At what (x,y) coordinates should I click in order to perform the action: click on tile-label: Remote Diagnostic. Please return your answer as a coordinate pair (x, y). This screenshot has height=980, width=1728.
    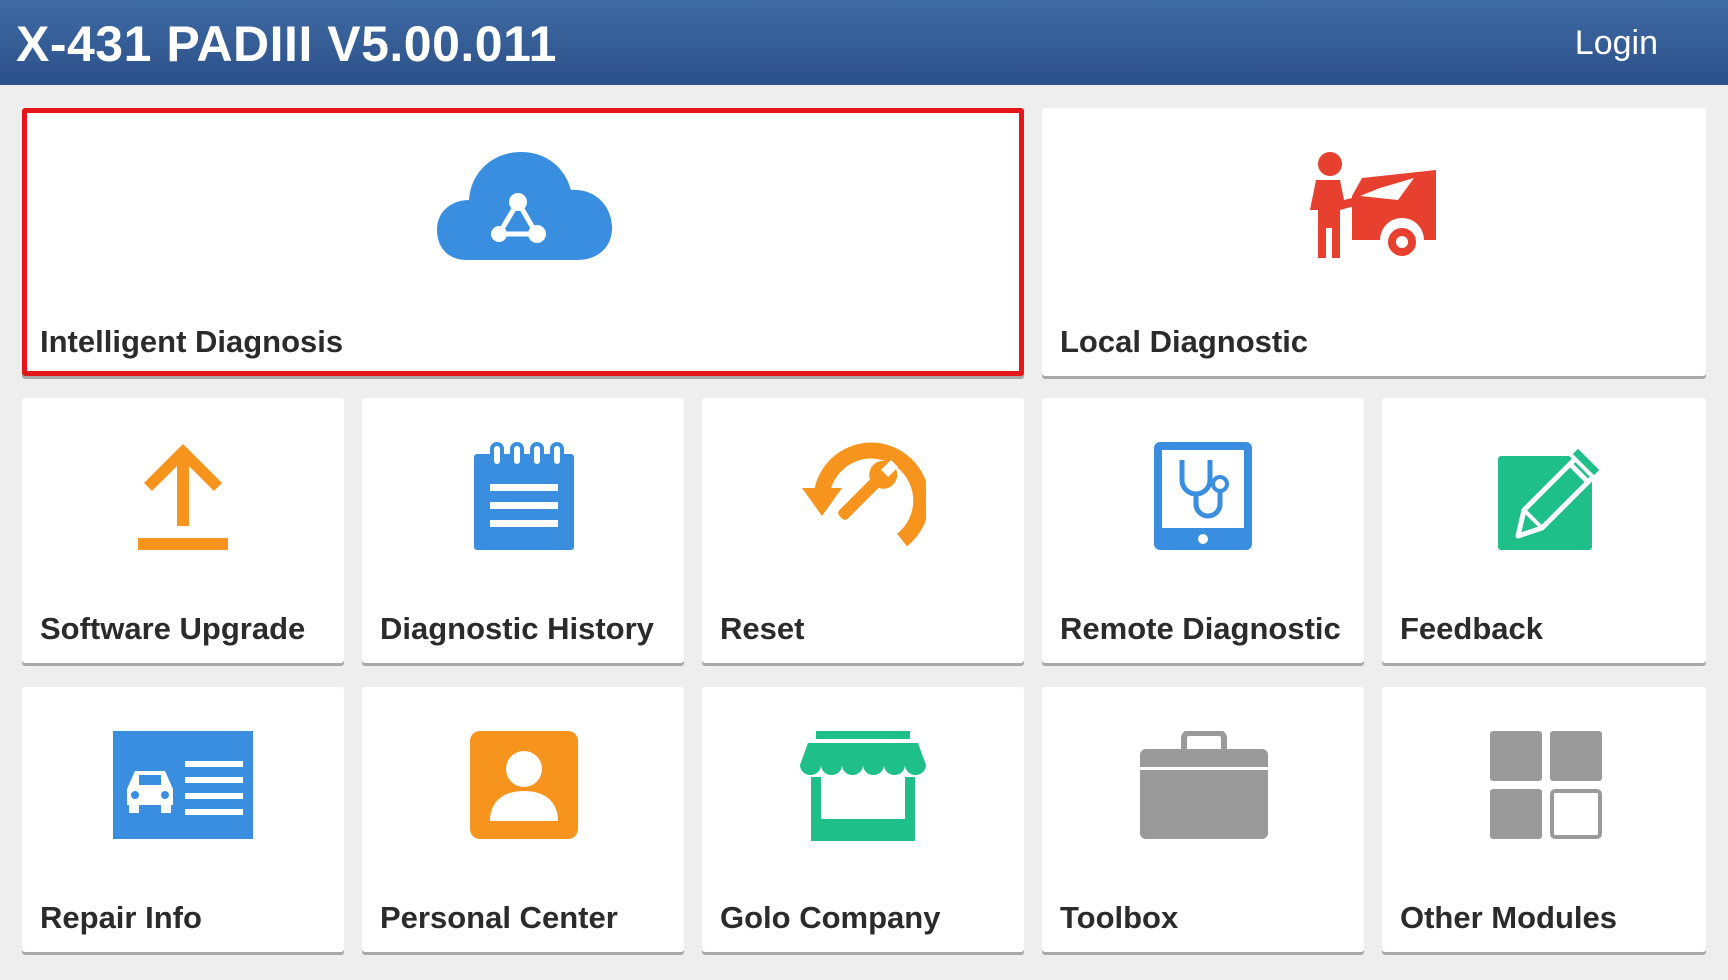
    Looking at the image, I should click on (1200, 628).